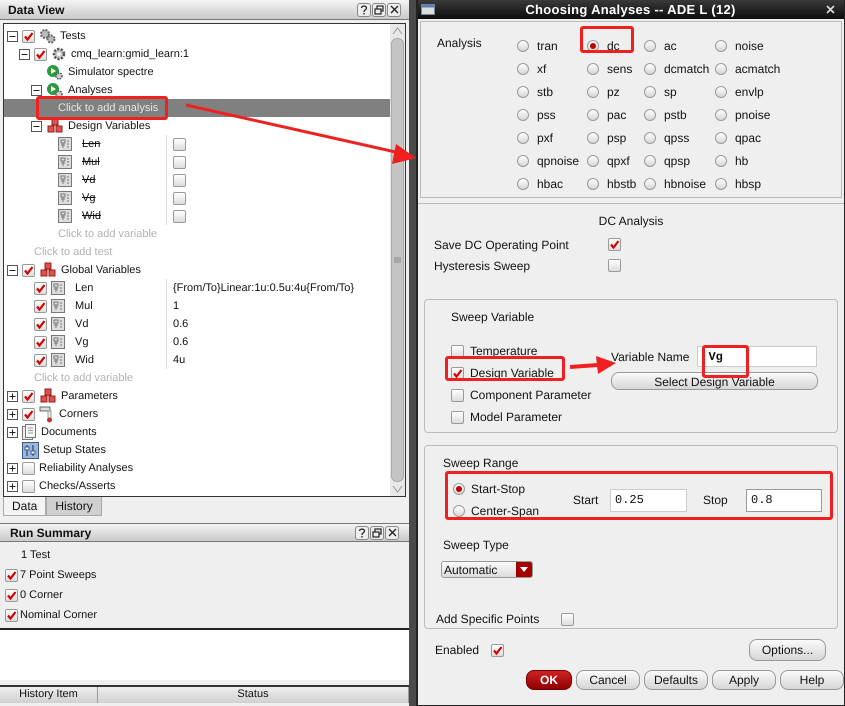 Image resolution: width=845 pixels, height=706 pixels. What do you see at coordinates (687, 69) in the screenshot?
I see `radio-label: dcmatch` at bounding box center [687, 69].